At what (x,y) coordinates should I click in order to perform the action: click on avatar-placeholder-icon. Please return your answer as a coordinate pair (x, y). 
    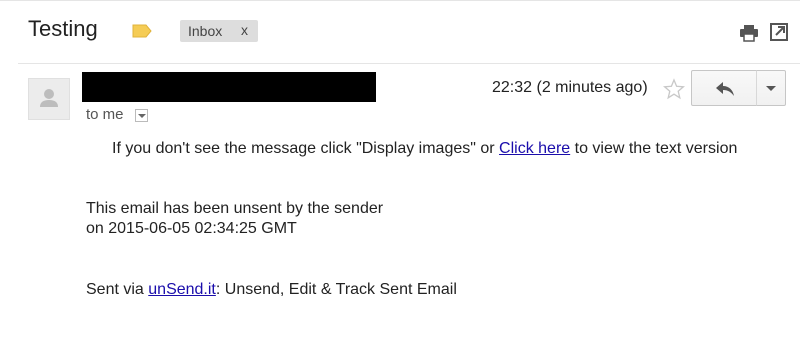
    Looking at the image, I should click on (49, 98).